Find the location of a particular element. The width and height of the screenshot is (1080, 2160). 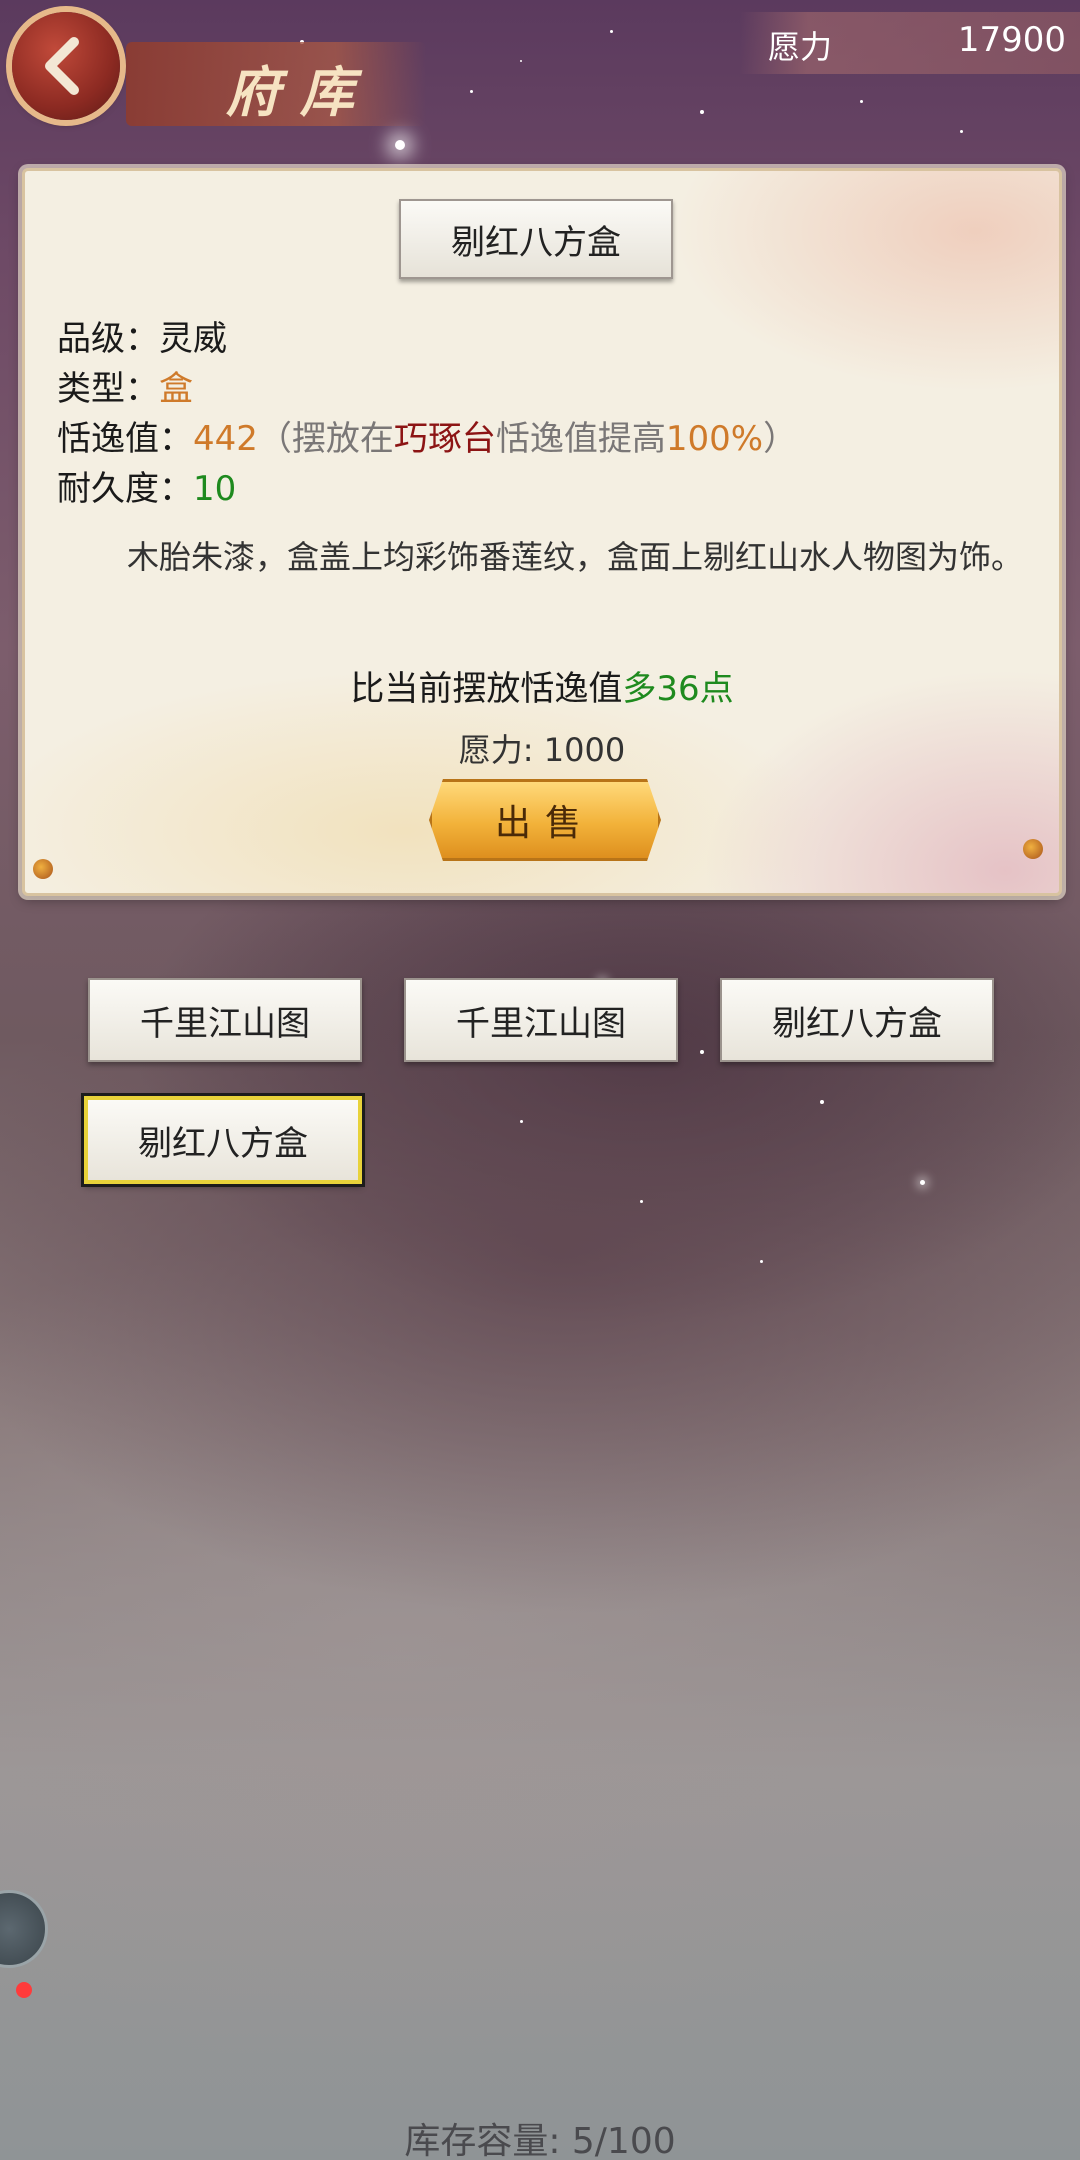

durability-label: 耐久度： is located at coordinates (125, 489).